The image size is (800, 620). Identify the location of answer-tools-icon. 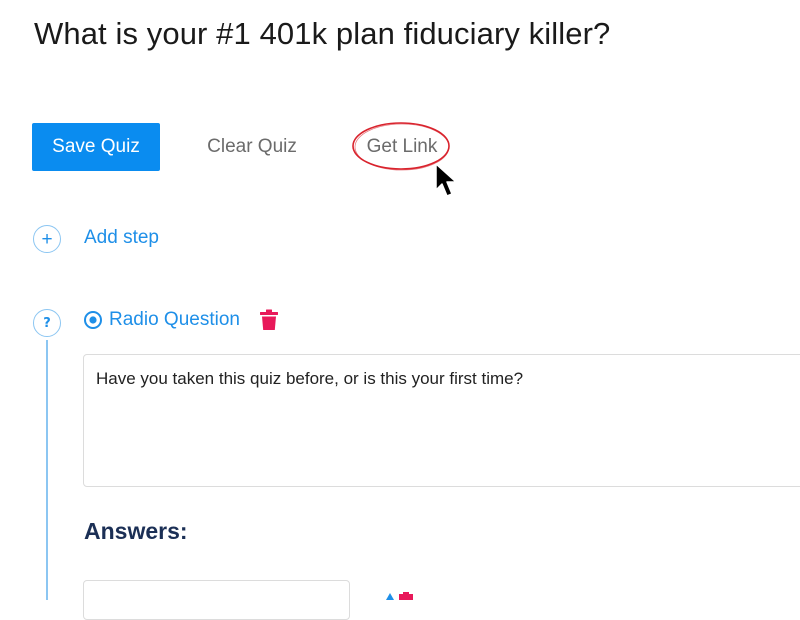
(408, 596).